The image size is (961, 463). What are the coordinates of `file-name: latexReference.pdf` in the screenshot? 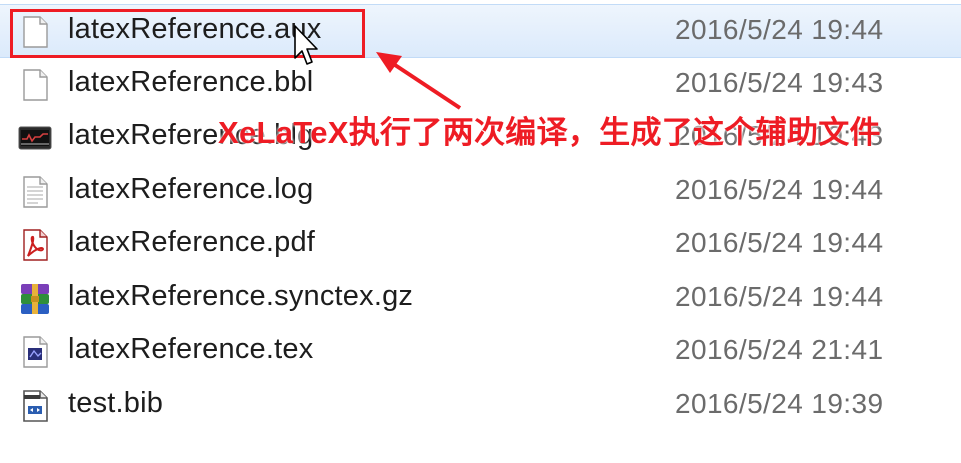 It's located at (192, 242).